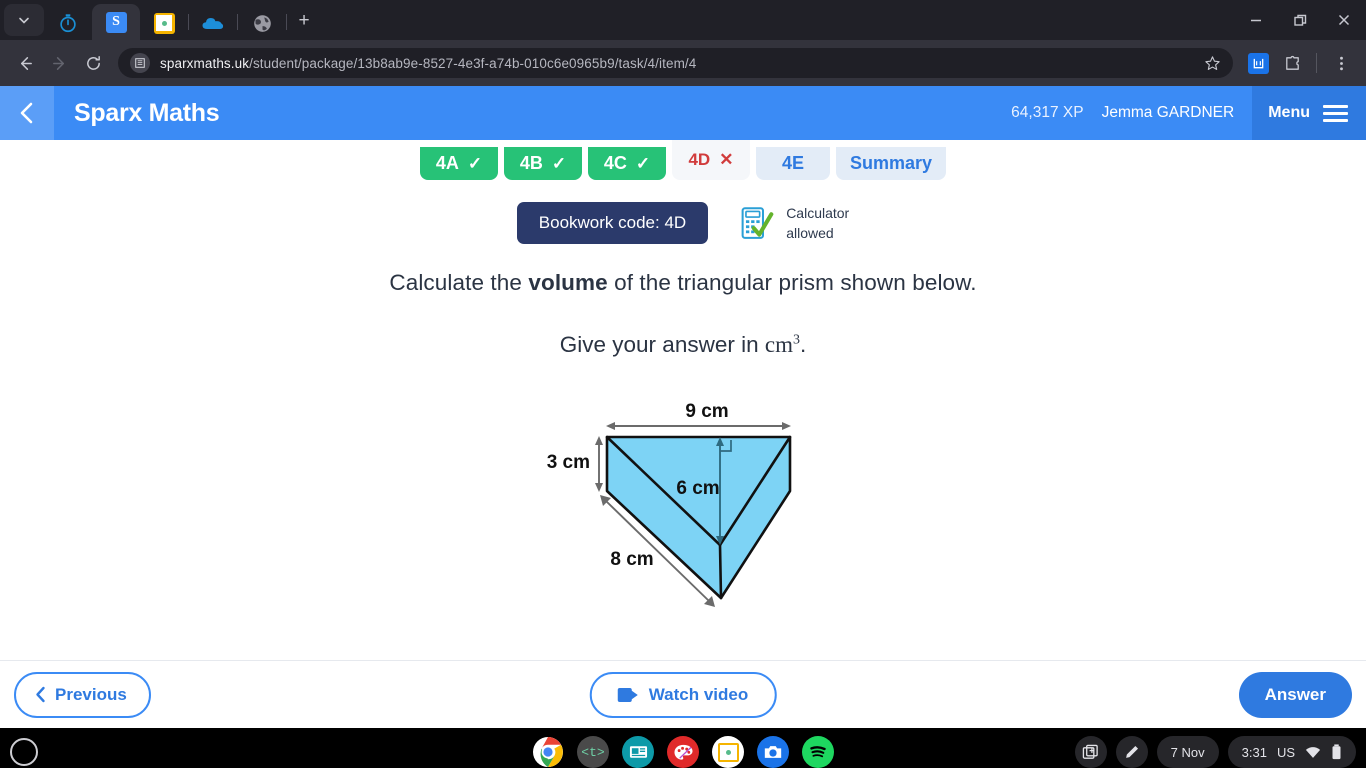 Image resolution: width=1366 pixels, height=768 pixels. I want to click on check-icon: ✓, so click(643, 163).